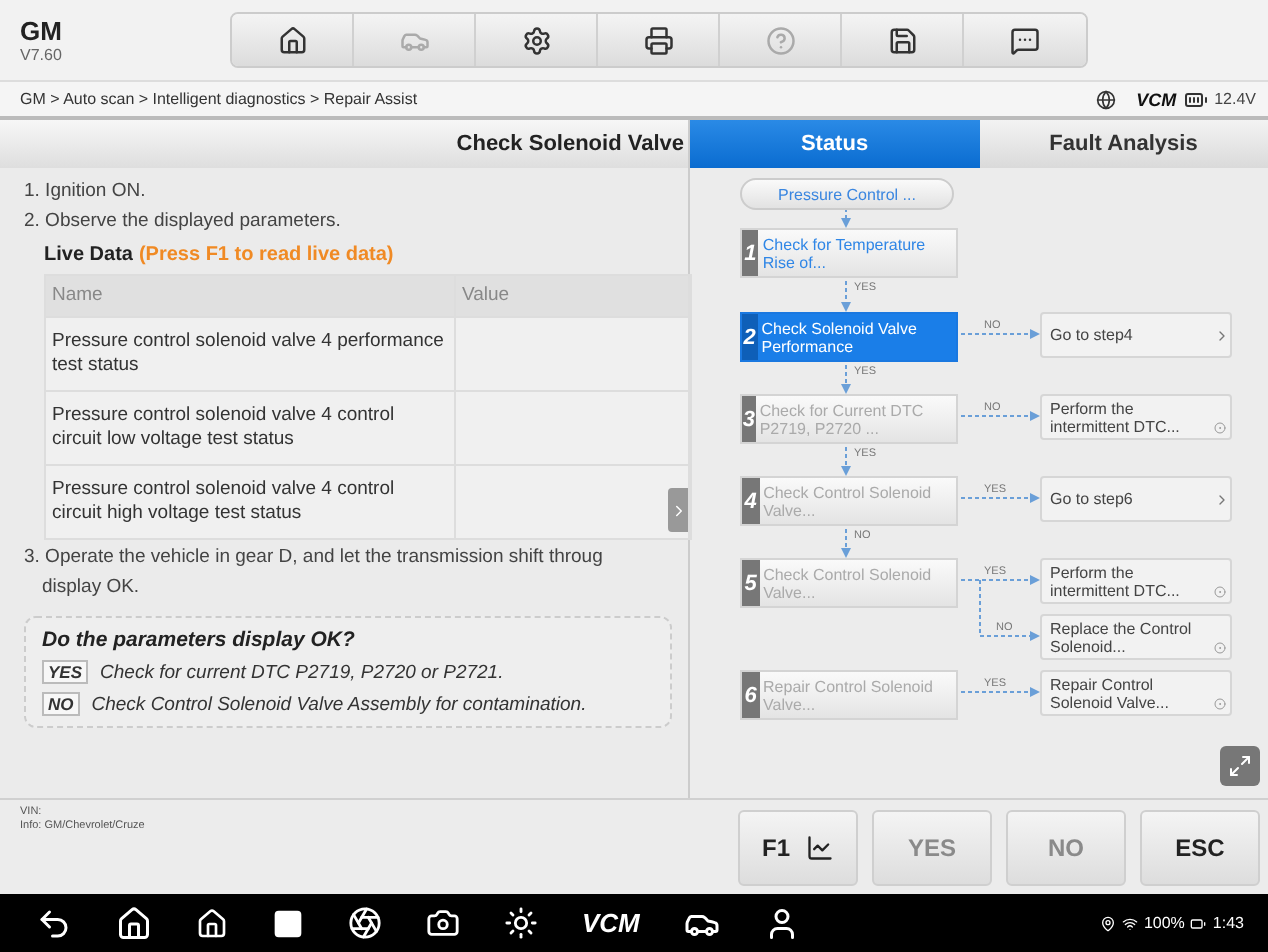 The width and height of the screenshot is (1268, 952). I want to click on browser-icon, so click(365, 923).